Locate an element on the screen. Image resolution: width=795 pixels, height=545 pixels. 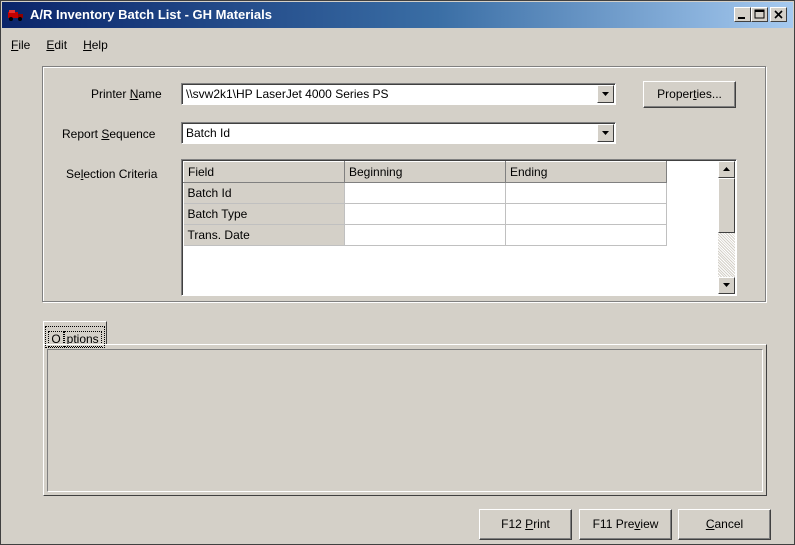
criteria-header-row: Field Beginning Ending is located at coordinates (425, 172).